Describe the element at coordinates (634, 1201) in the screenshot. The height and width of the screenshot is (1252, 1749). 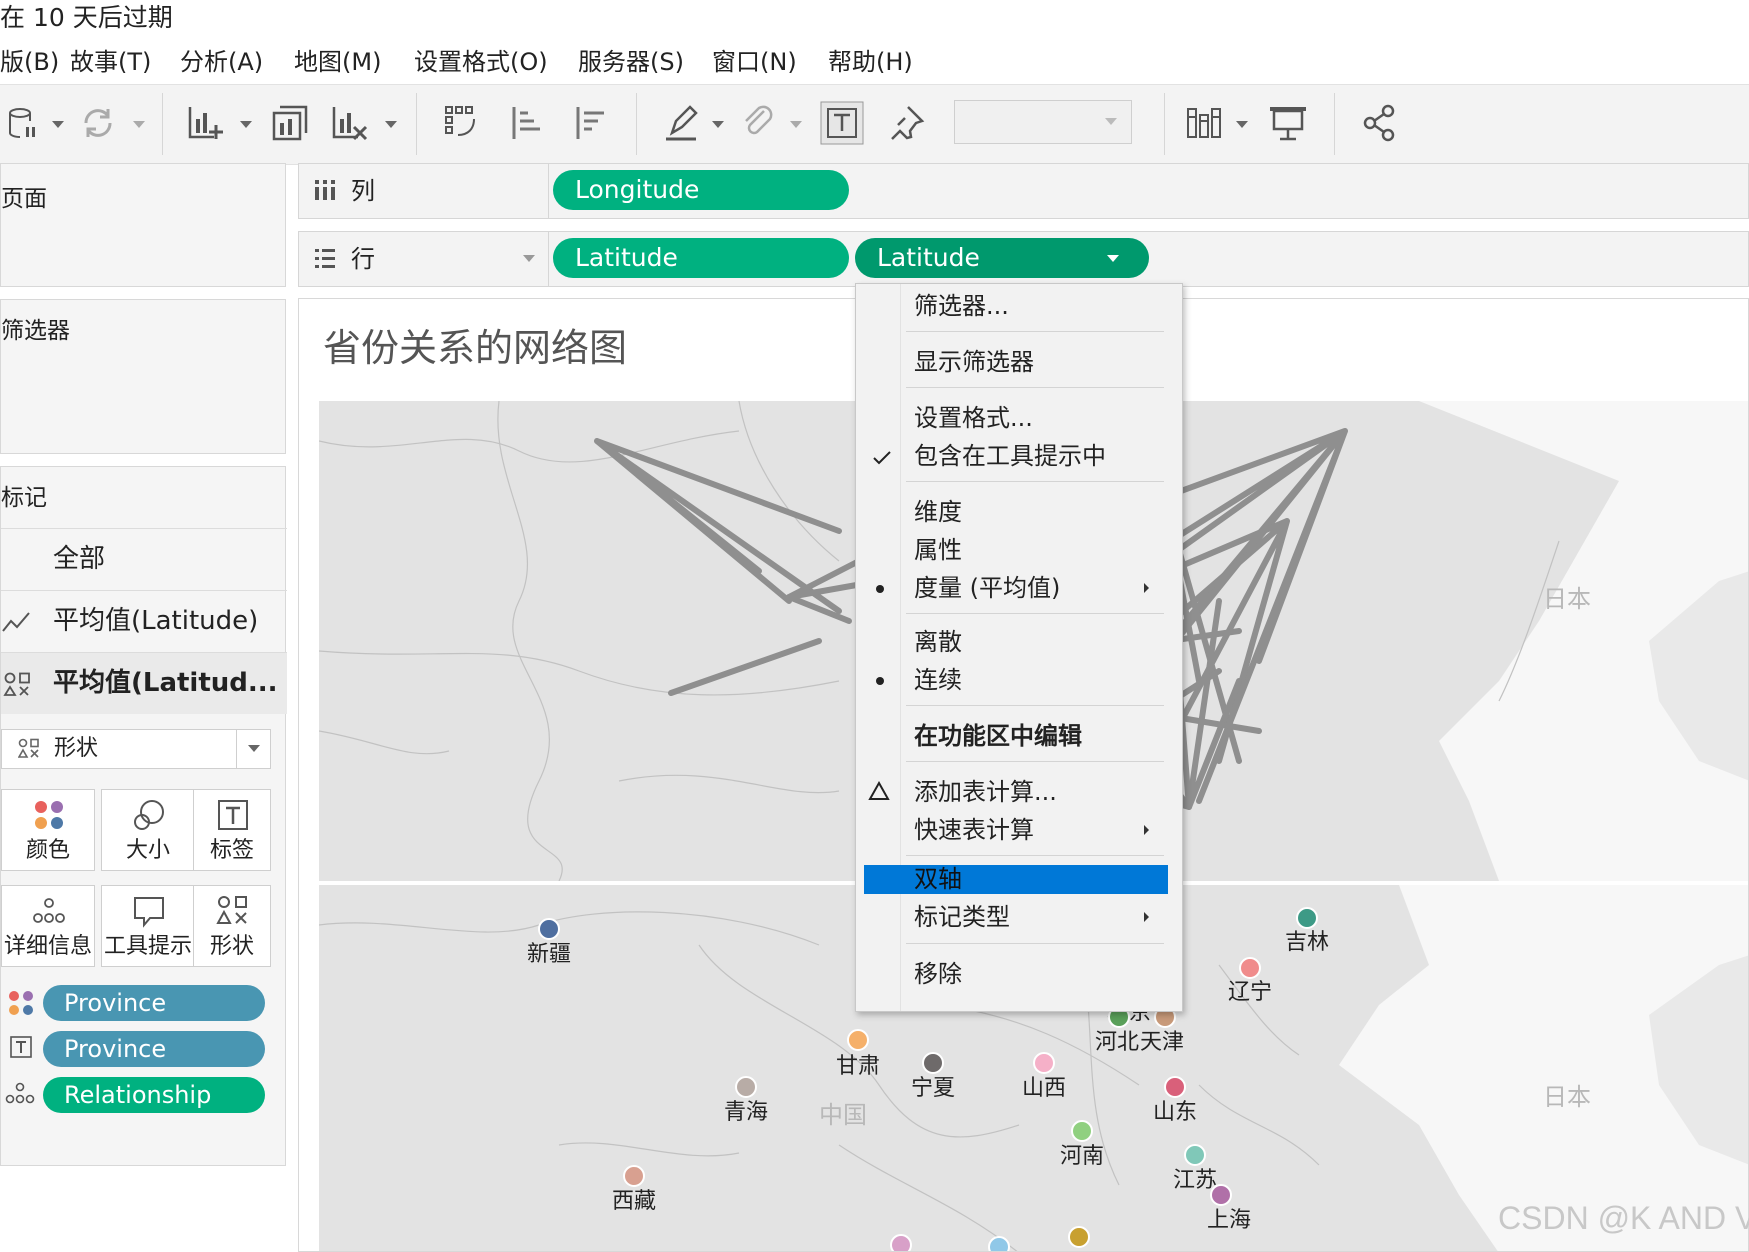
I see `province-label: 西藏` at that location.